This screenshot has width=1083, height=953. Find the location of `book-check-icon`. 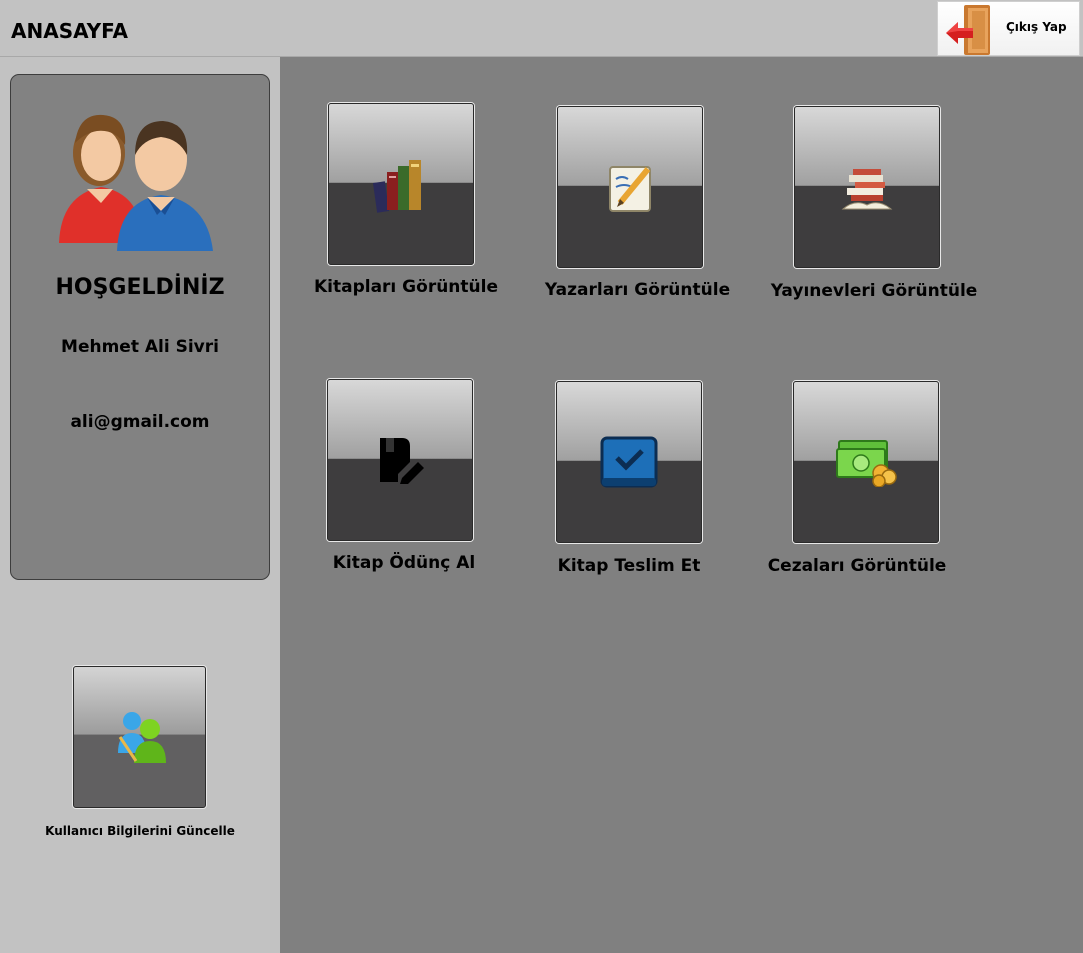

book-check-icon is located at coordinates (629, 462).